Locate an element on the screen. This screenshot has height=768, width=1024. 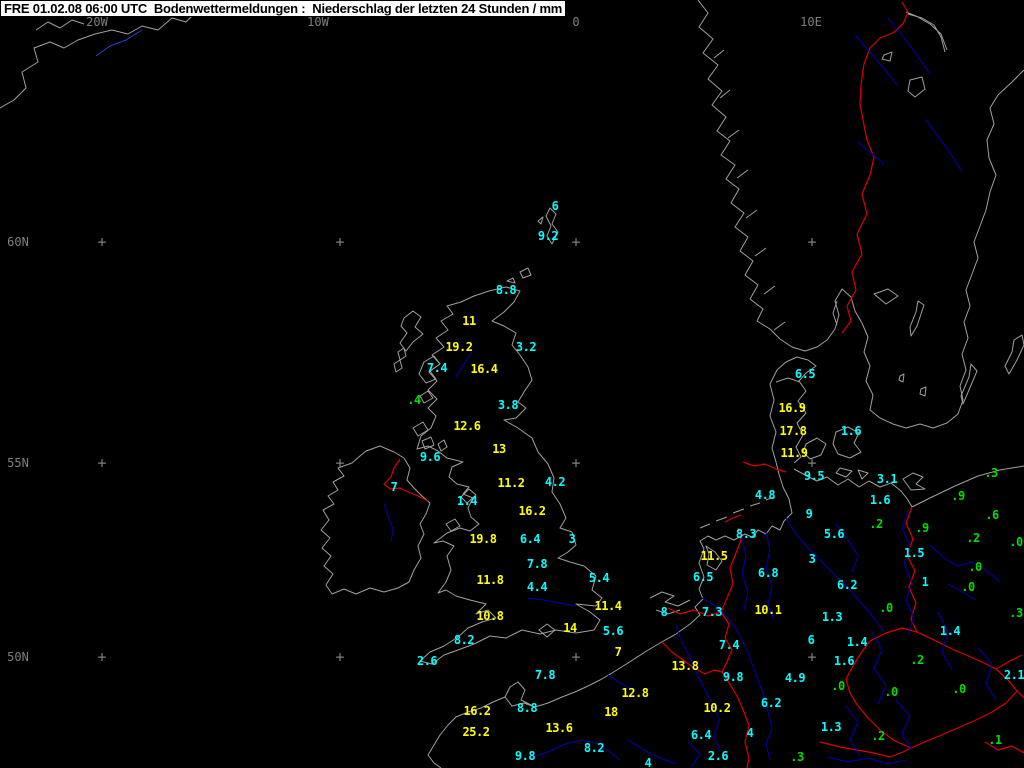
rivers-france is located at coordinates (664, 753).